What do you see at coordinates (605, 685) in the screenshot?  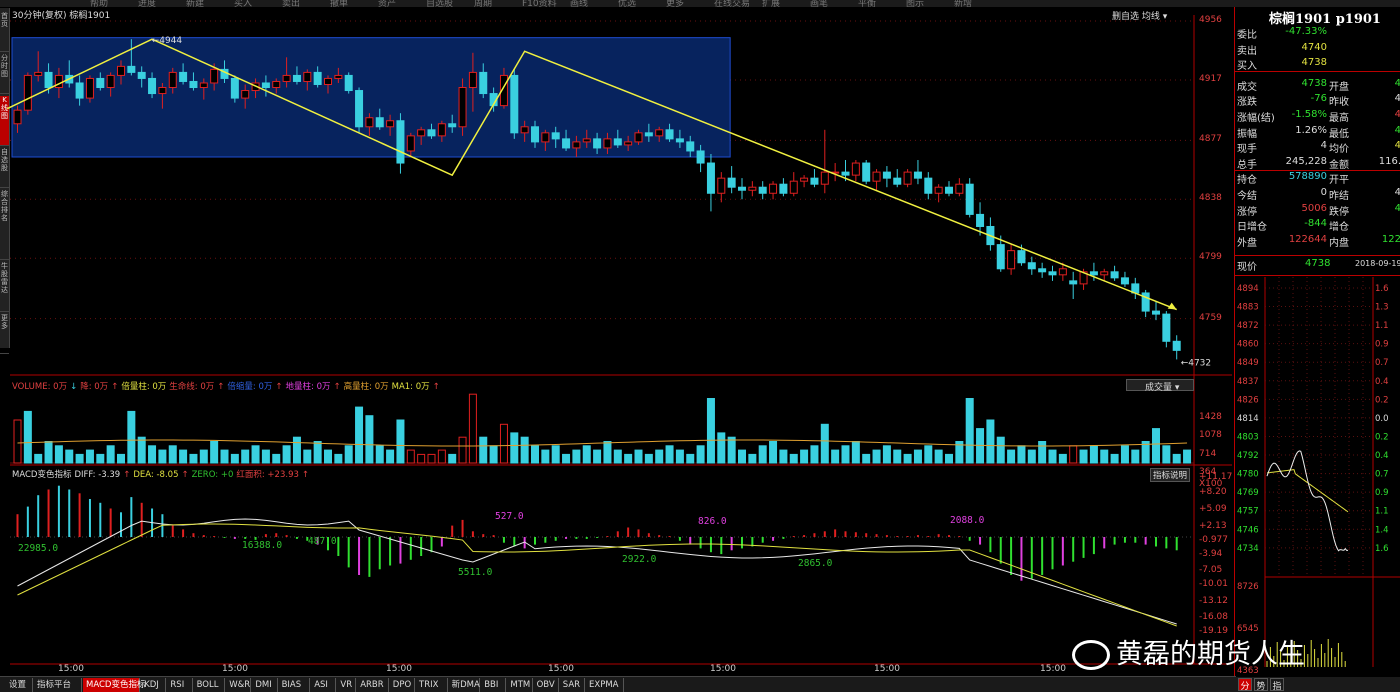 I see `tab-expma-19: EXPMA` at bounding box center [605, 685].